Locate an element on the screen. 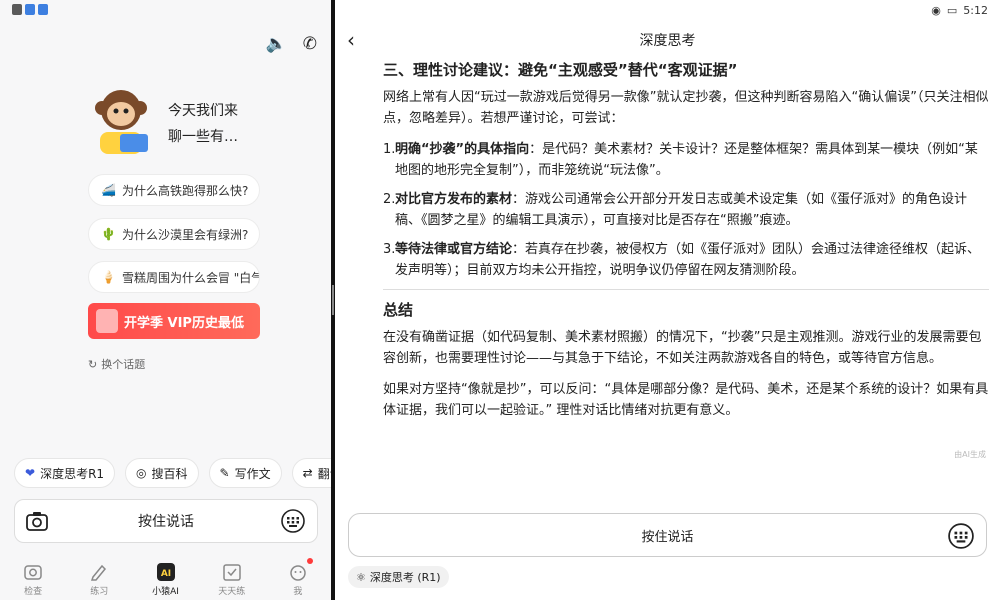  translate-icon: ⇄ is located at coordinates (307, 473).